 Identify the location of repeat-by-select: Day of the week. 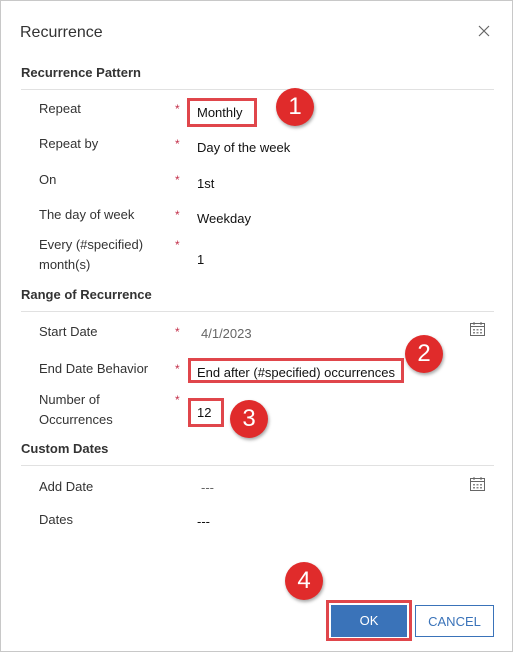
(243, 147).